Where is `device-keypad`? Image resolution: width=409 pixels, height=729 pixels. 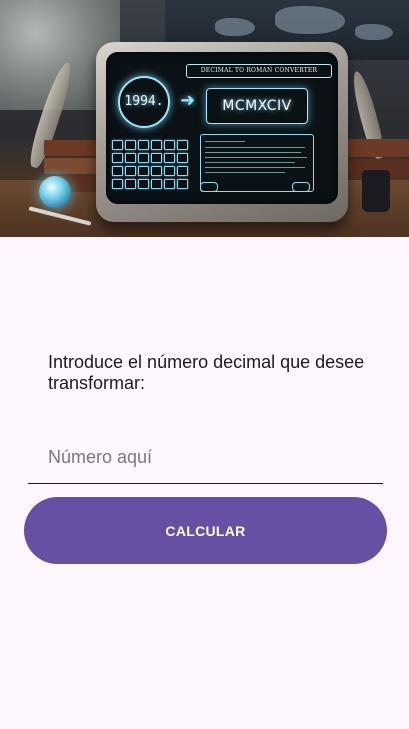 device-keypad is located at coordinates (150, 165).